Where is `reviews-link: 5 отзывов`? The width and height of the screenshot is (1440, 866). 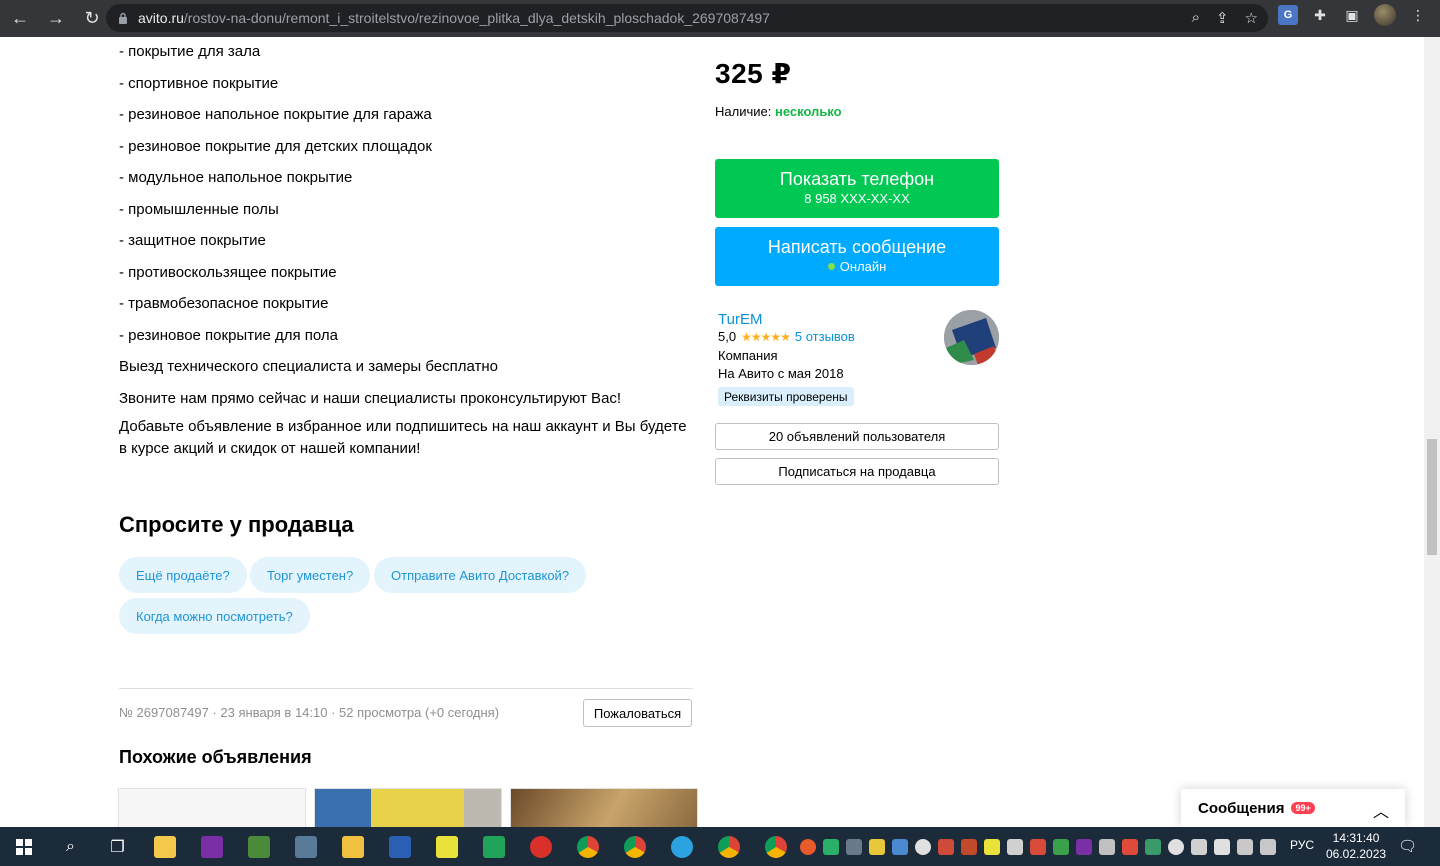 reviews-link: 5 отзывов is located at coordinates (825, 336).